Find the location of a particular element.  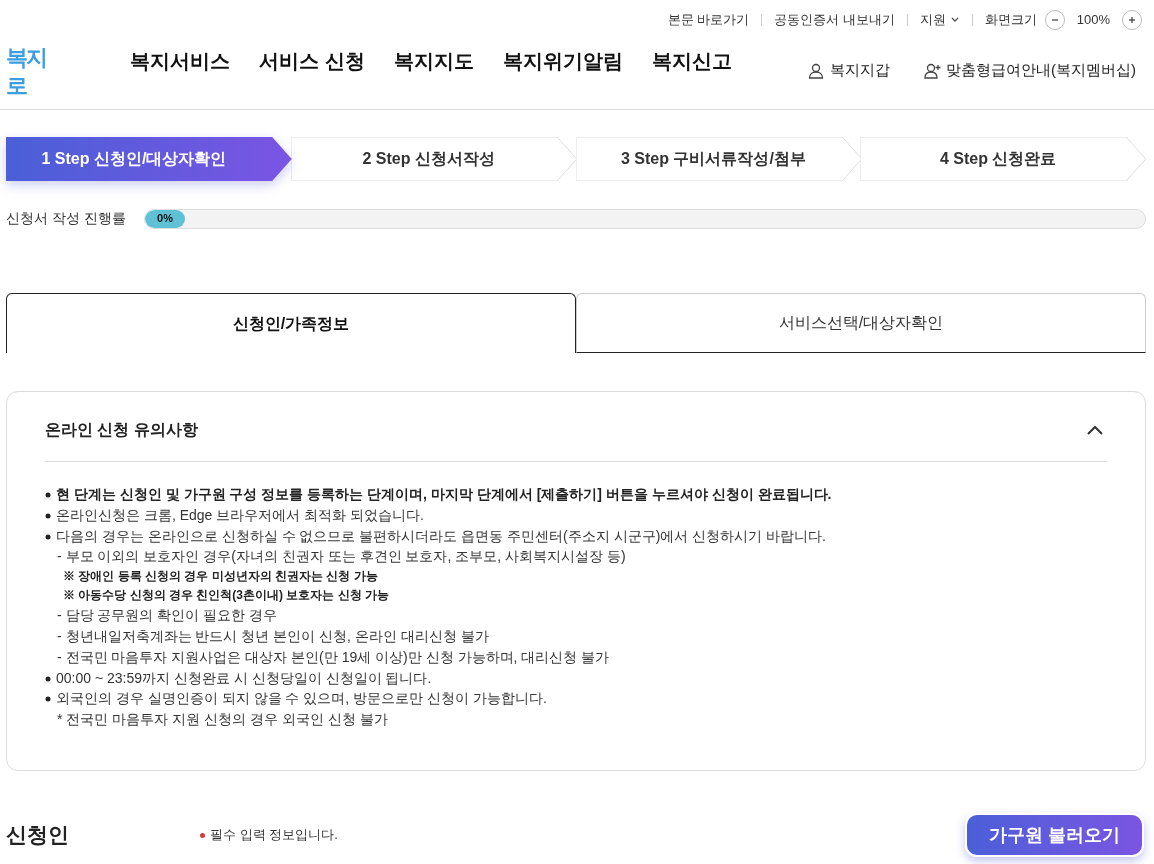

zoom-value: 100% is located at coordinates (1093, 19).